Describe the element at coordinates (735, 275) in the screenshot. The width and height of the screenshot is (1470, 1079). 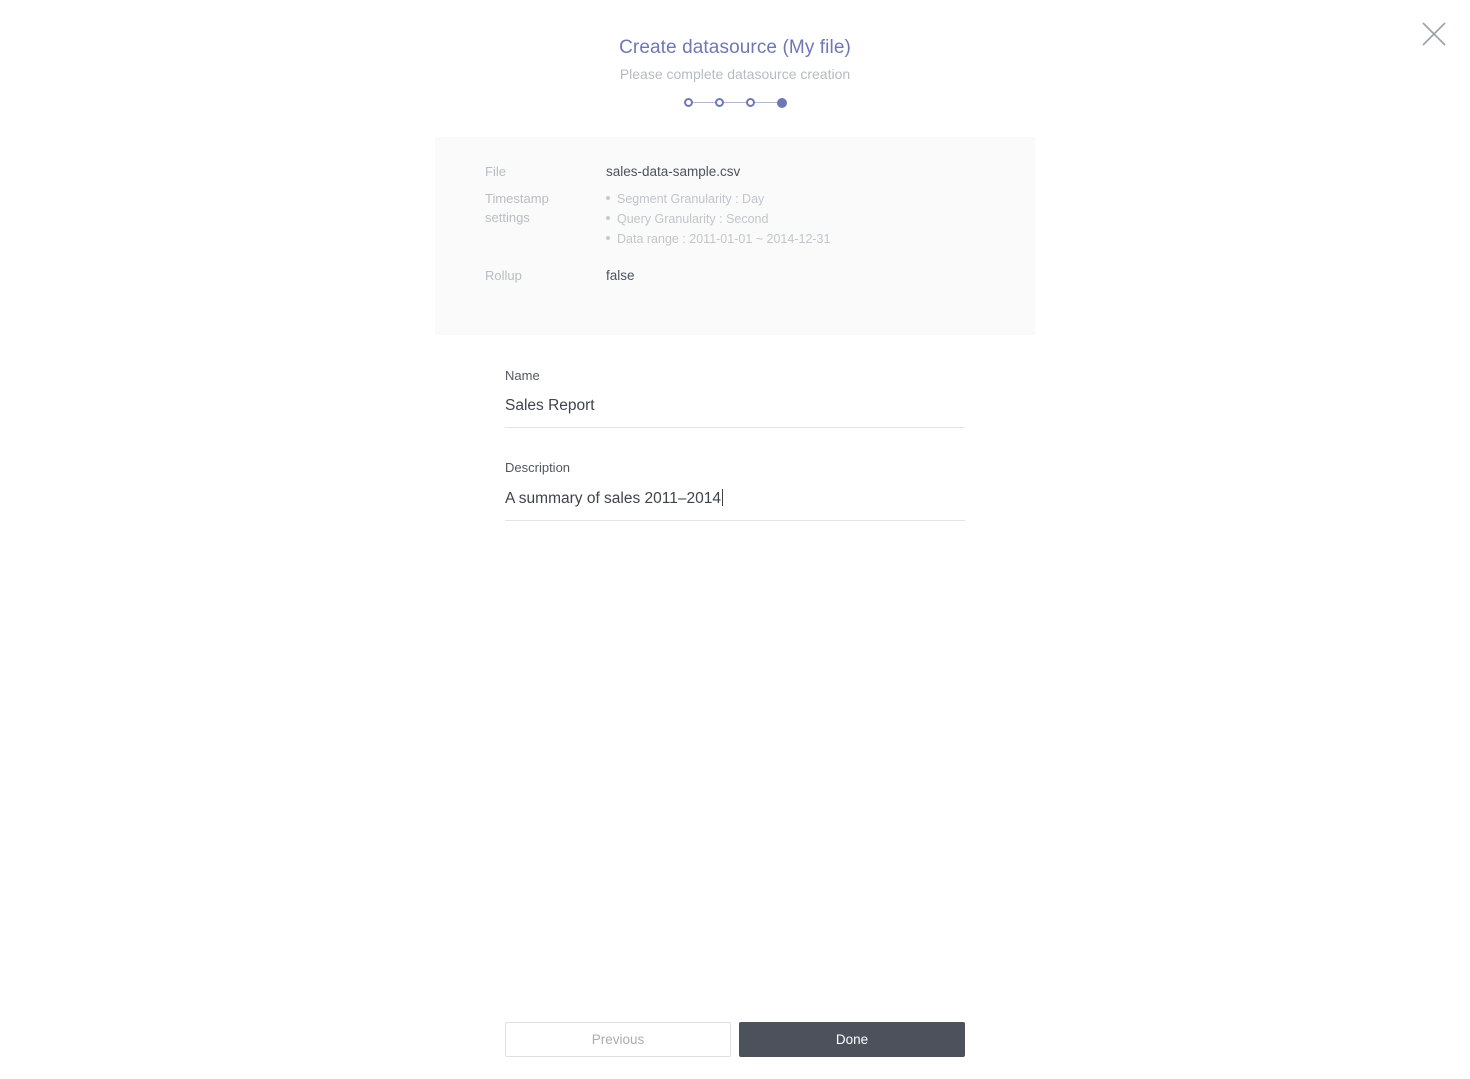
I see `summary-row-rollup: Rollup false` at that location.